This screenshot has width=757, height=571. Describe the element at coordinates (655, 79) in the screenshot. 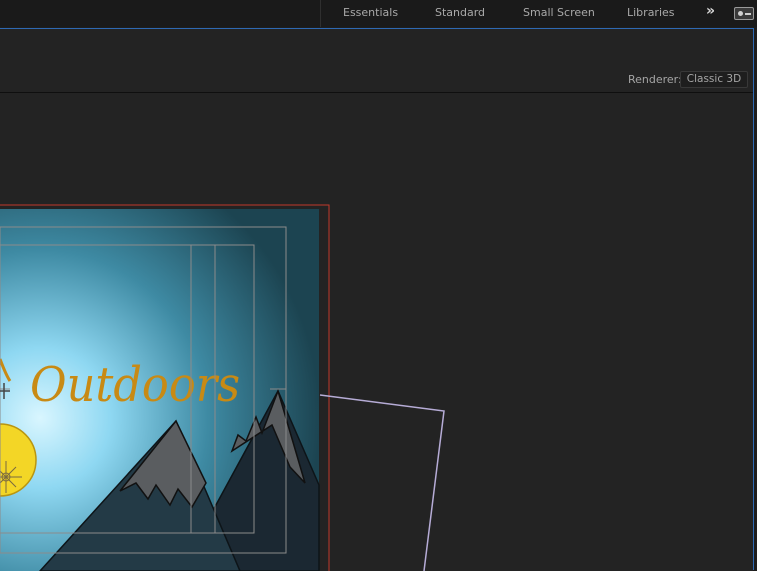

I see `renderer-label: Renderer:` at that location.